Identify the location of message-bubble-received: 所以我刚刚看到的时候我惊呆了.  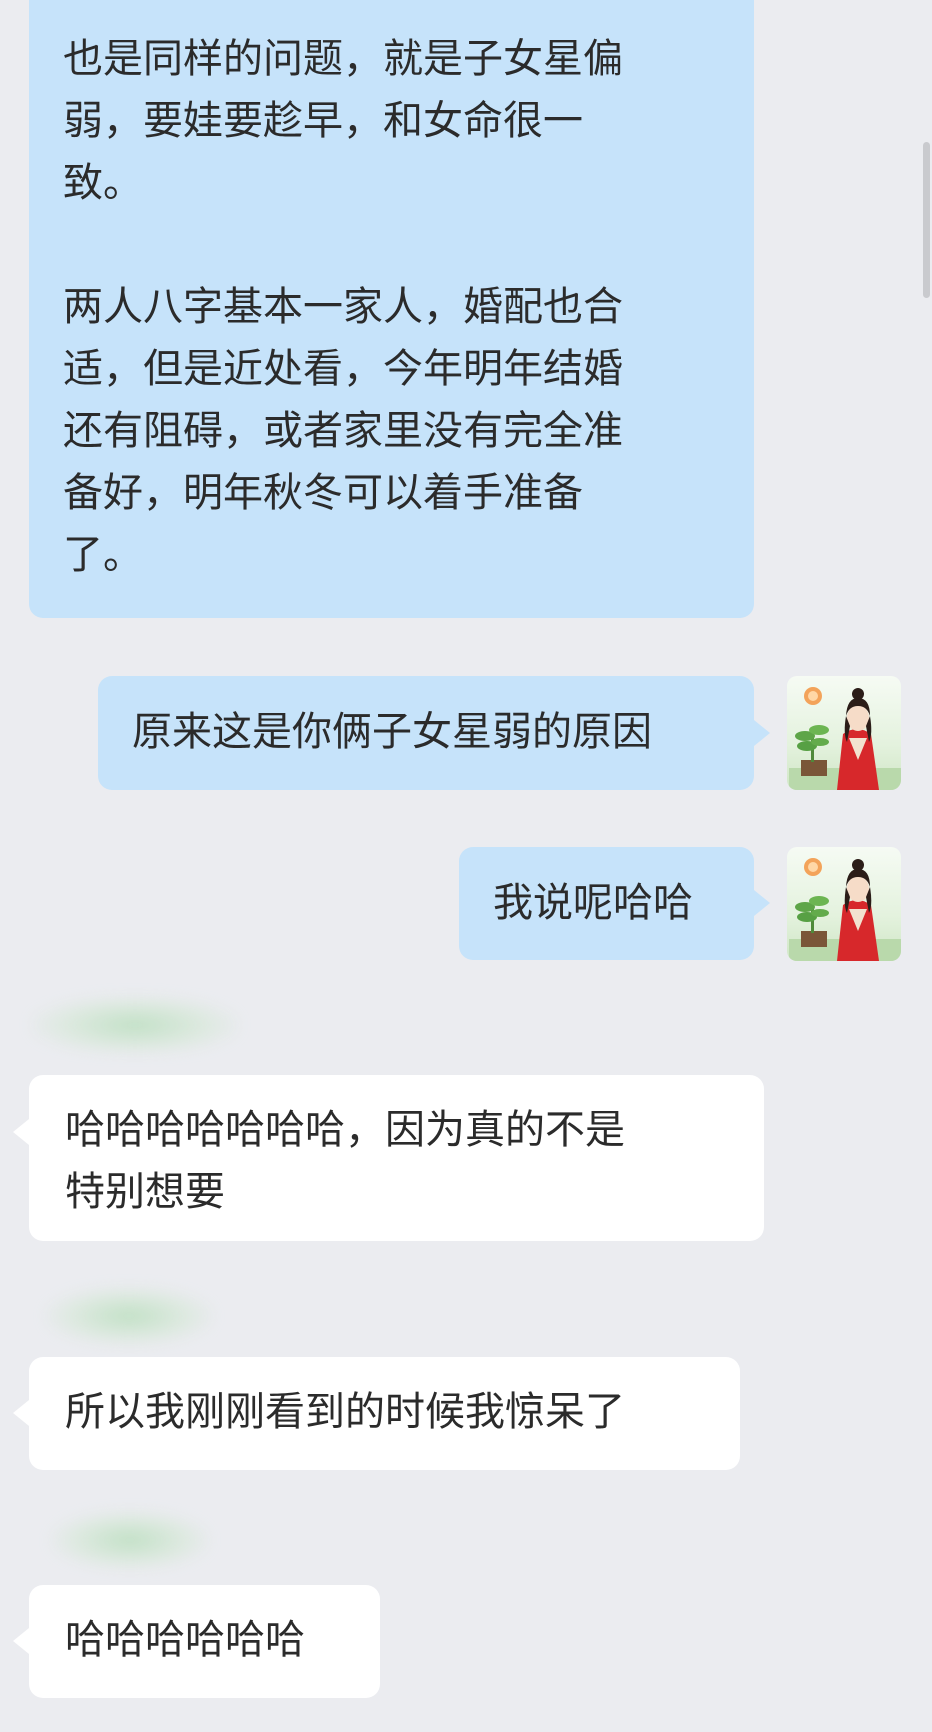
(384, 1413).